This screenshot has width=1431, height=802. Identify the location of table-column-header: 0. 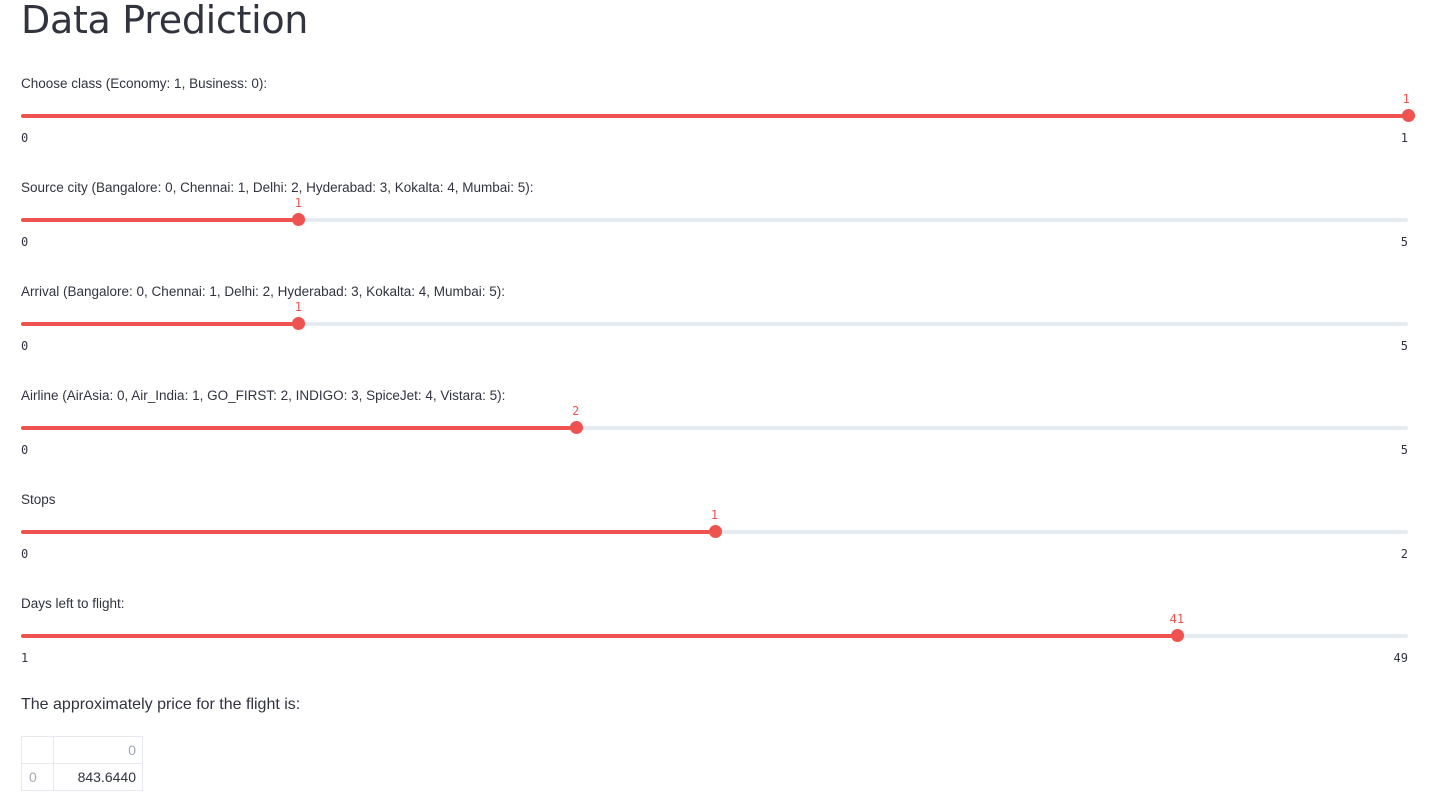
(98, 750).